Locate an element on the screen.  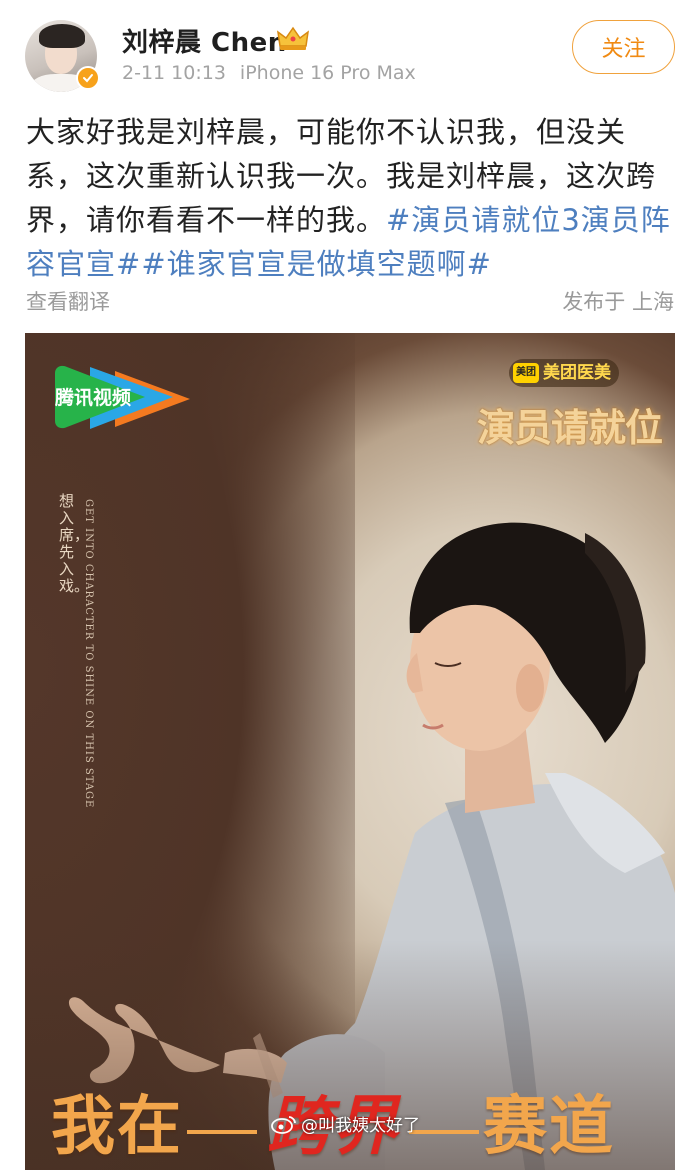
post-meta: 2-11 10:13 iPhone 16 Pro Max is located at coordinates (269, 73).